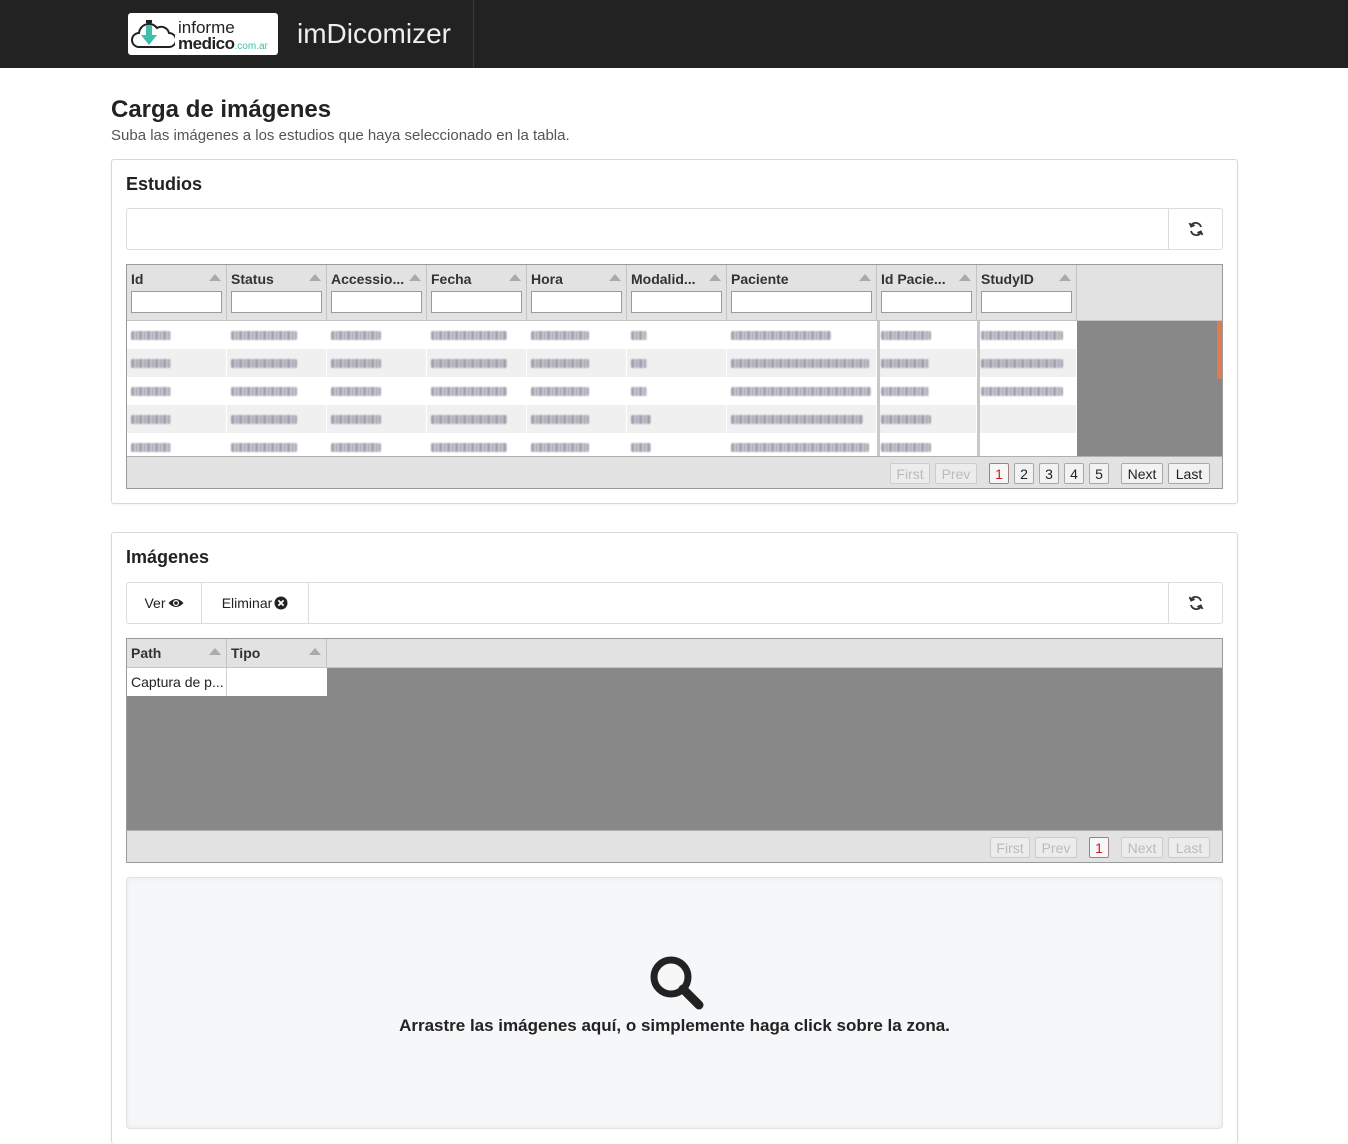  What do you see at coordinates (1024, 473) in the screenshot?
I see `page-button-2: 2` at bounding box center [1024, 473].